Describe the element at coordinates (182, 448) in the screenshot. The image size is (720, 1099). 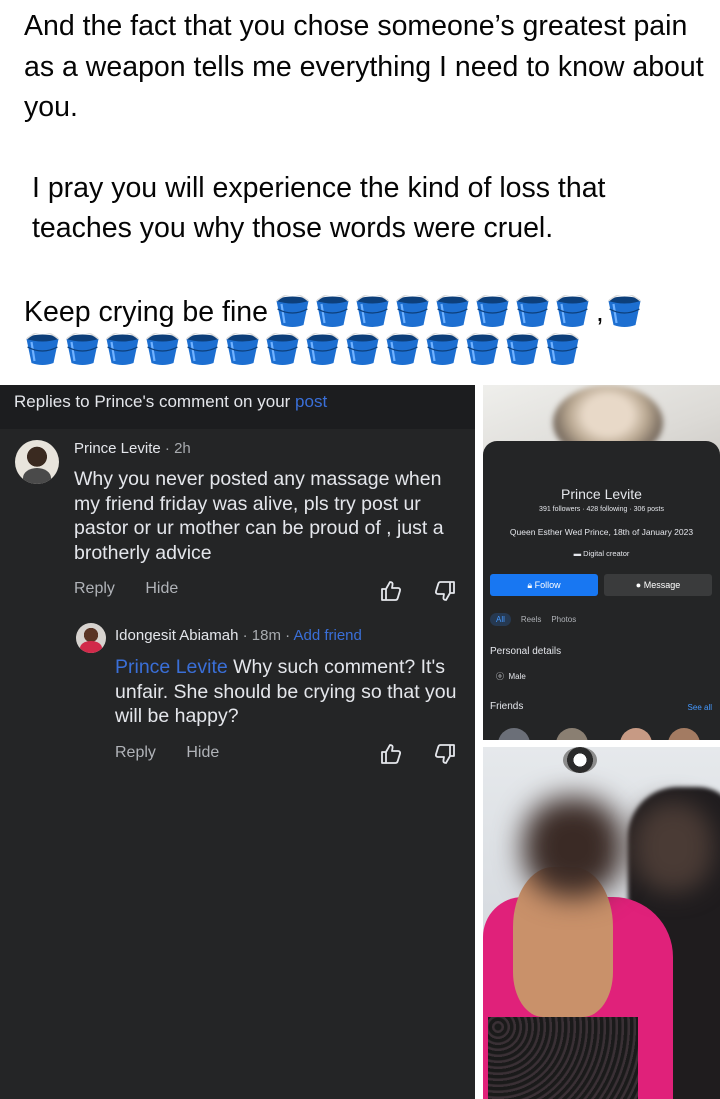
I see `comment-time: 2h` at that location.